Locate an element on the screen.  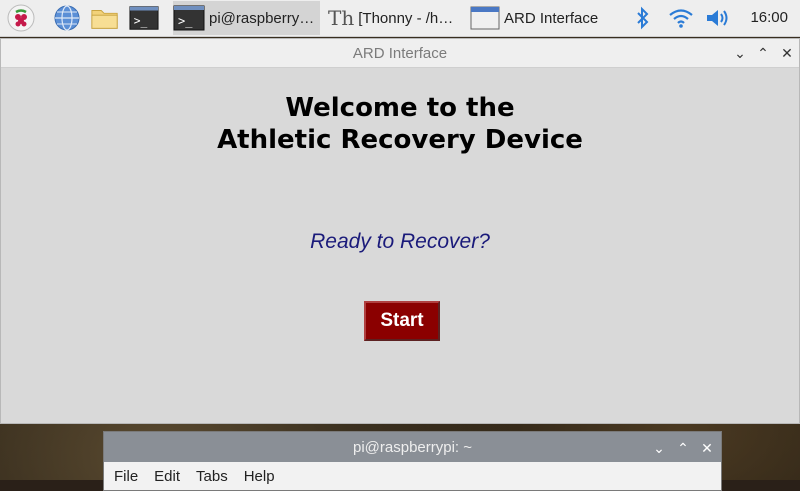
task-label: ARD Interface is located at coordinates (551, 18).